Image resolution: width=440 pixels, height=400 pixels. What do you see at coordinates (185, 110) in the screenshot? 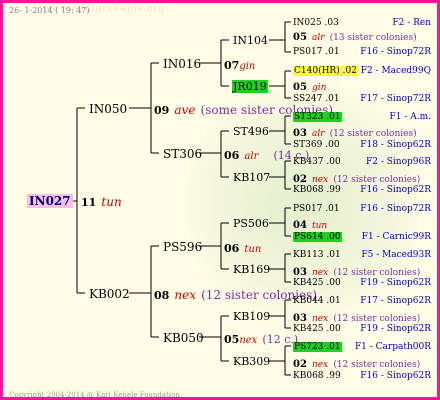
I see `gen1-top-race: ave` at bounding box center [185, 110].